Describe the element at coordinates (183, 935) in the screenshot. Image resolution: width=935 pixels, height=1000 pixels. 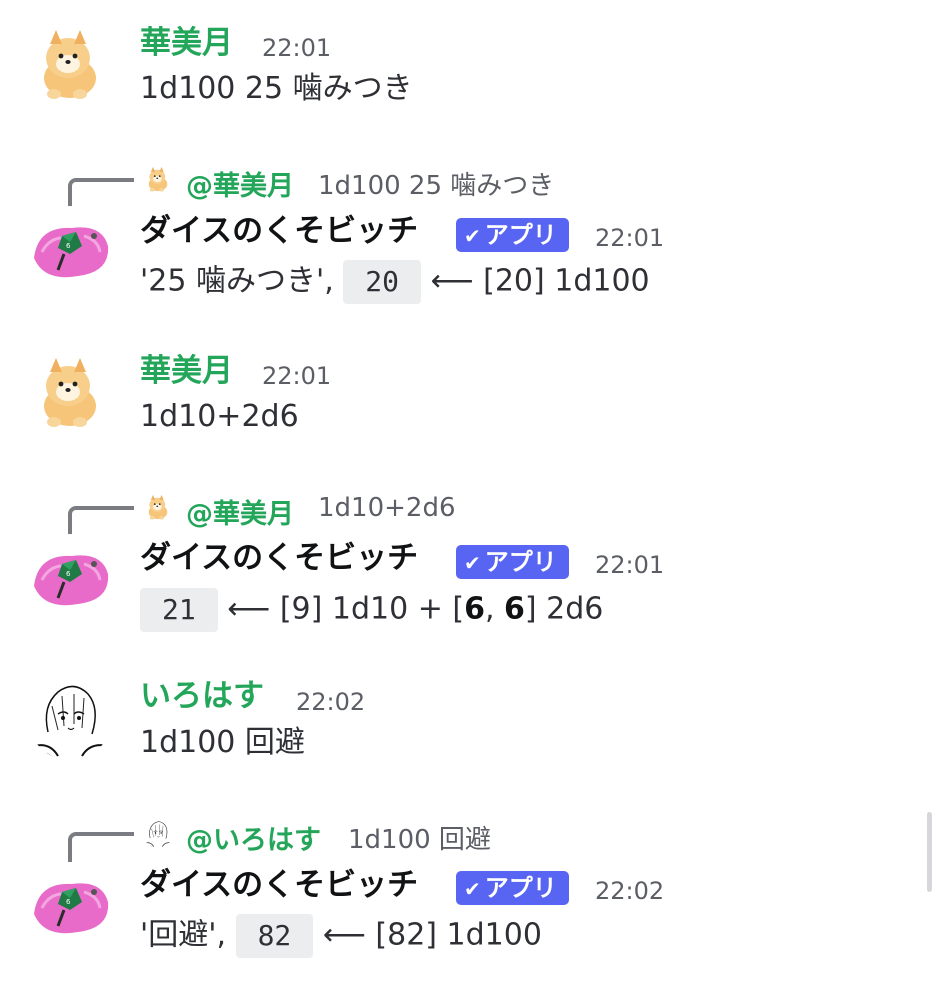
I see `roll-label: '回避',` at that location.